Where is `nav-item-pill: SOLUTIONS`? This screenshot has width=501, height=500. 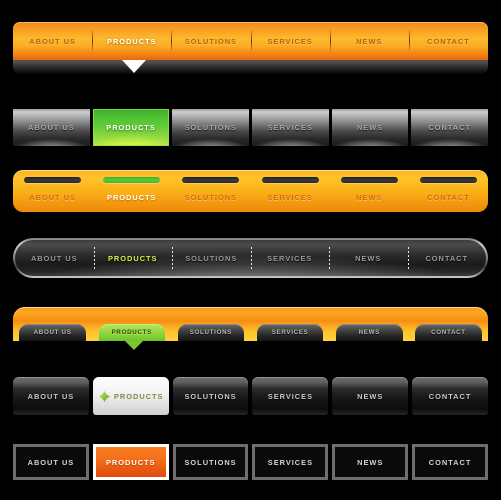 nav-item-pill: SOLUTIONS is located at coordinates (211, 332).